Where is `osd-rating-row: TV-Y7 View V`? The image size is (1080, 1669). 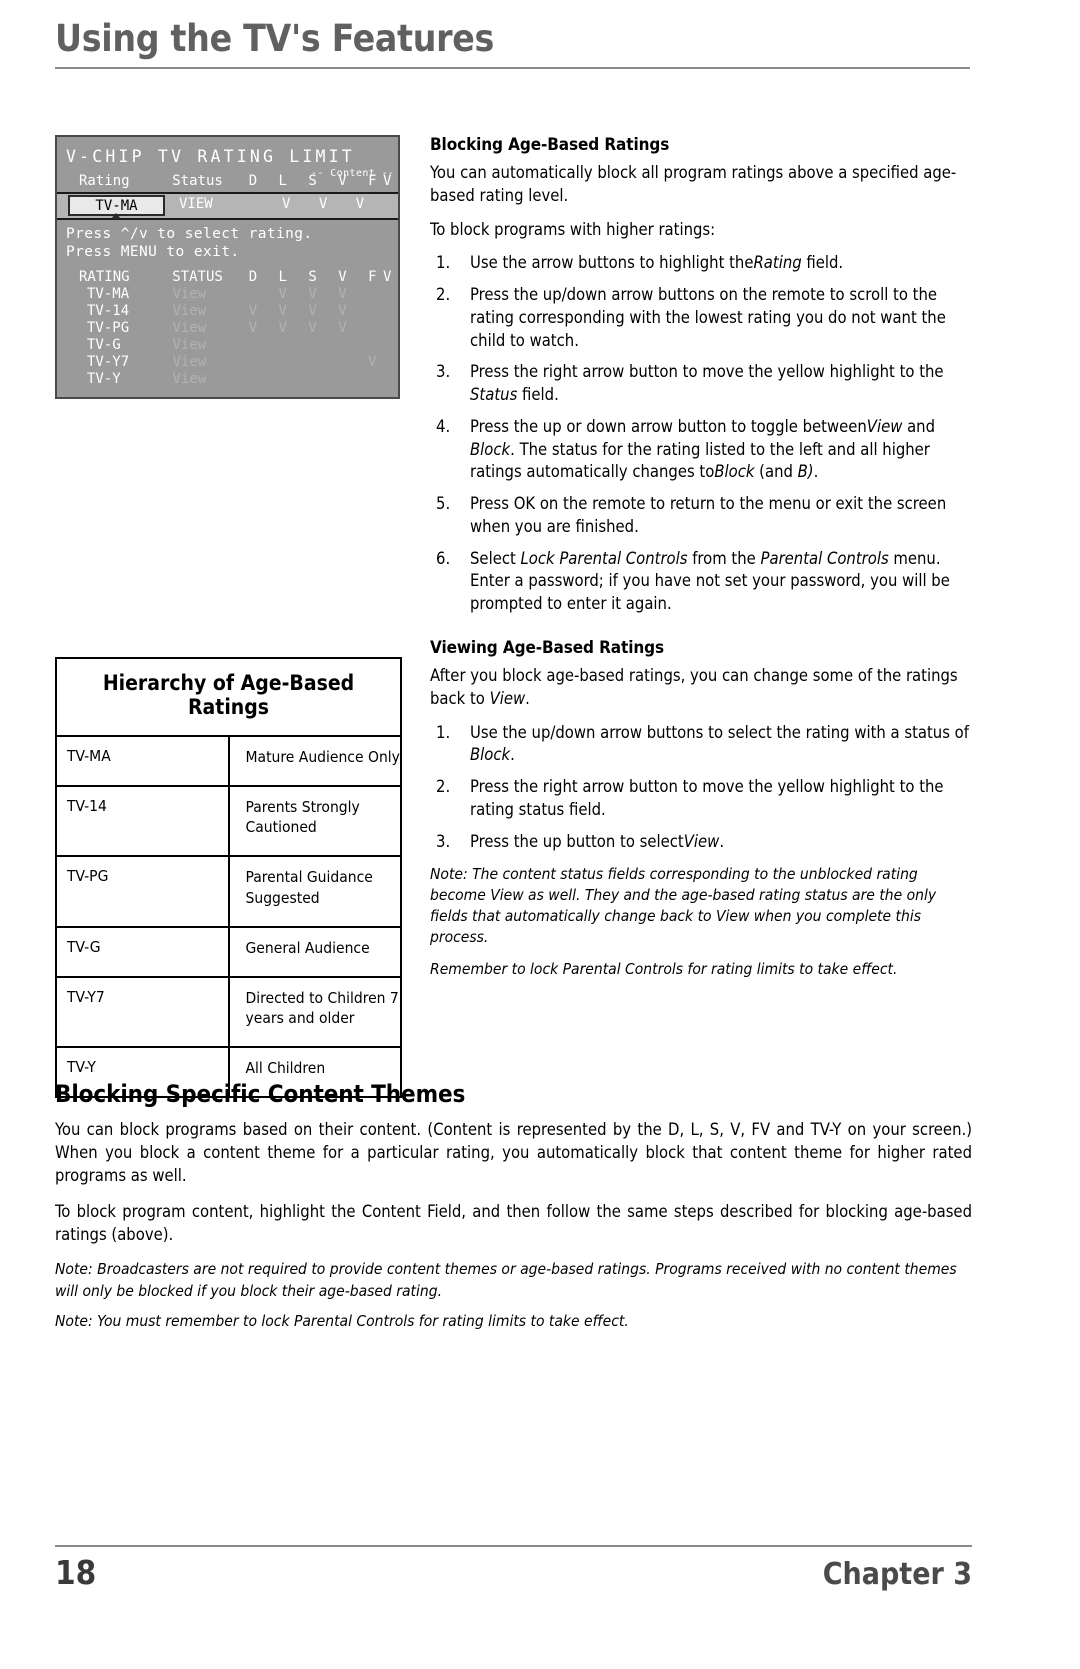 osd-rating-row: TV-Y7 View V is located at coordinates (227, 362).